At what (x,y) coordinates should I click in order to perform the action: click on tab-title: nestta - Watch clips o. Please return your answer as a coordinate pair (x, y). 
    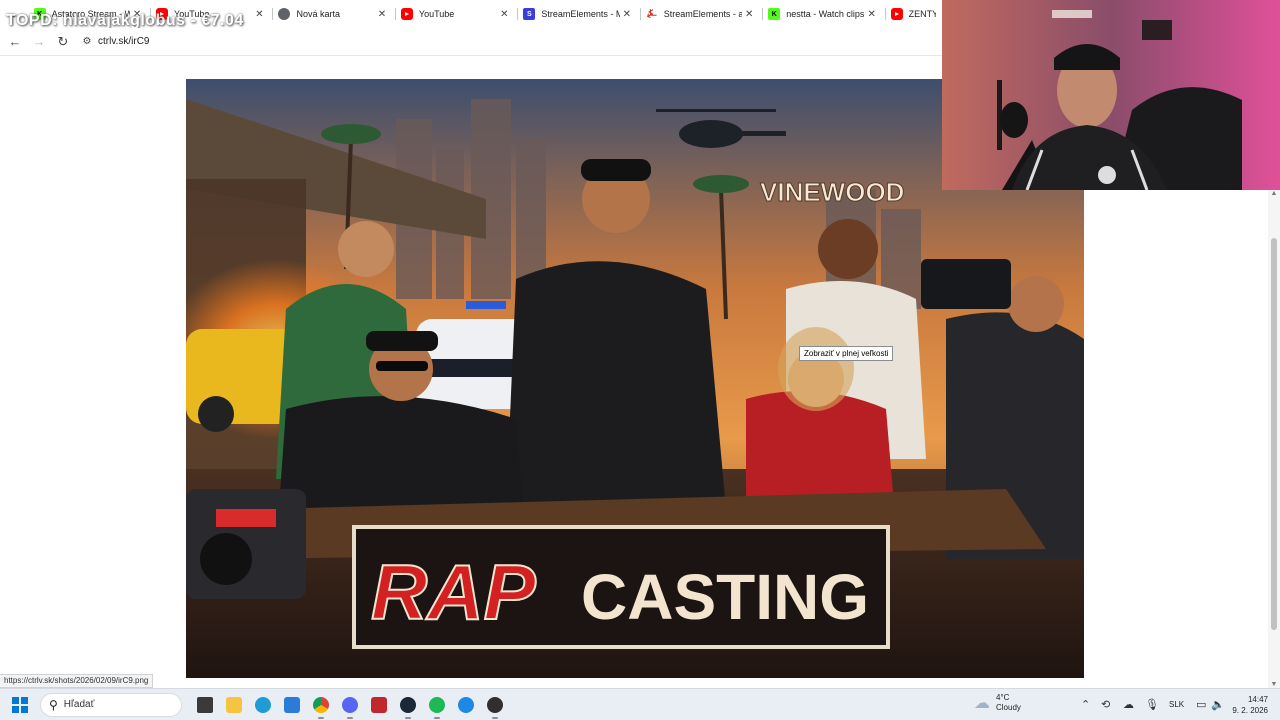
    Looking at the image, I should click on (825, 14).